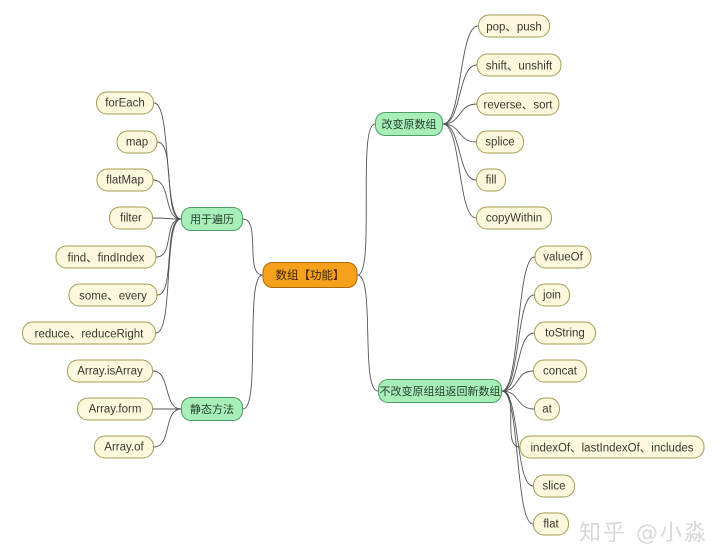 This screenshot has width=720, height=555. I want to click on leaf-node-mutating-4: fill, so click(491, 180).